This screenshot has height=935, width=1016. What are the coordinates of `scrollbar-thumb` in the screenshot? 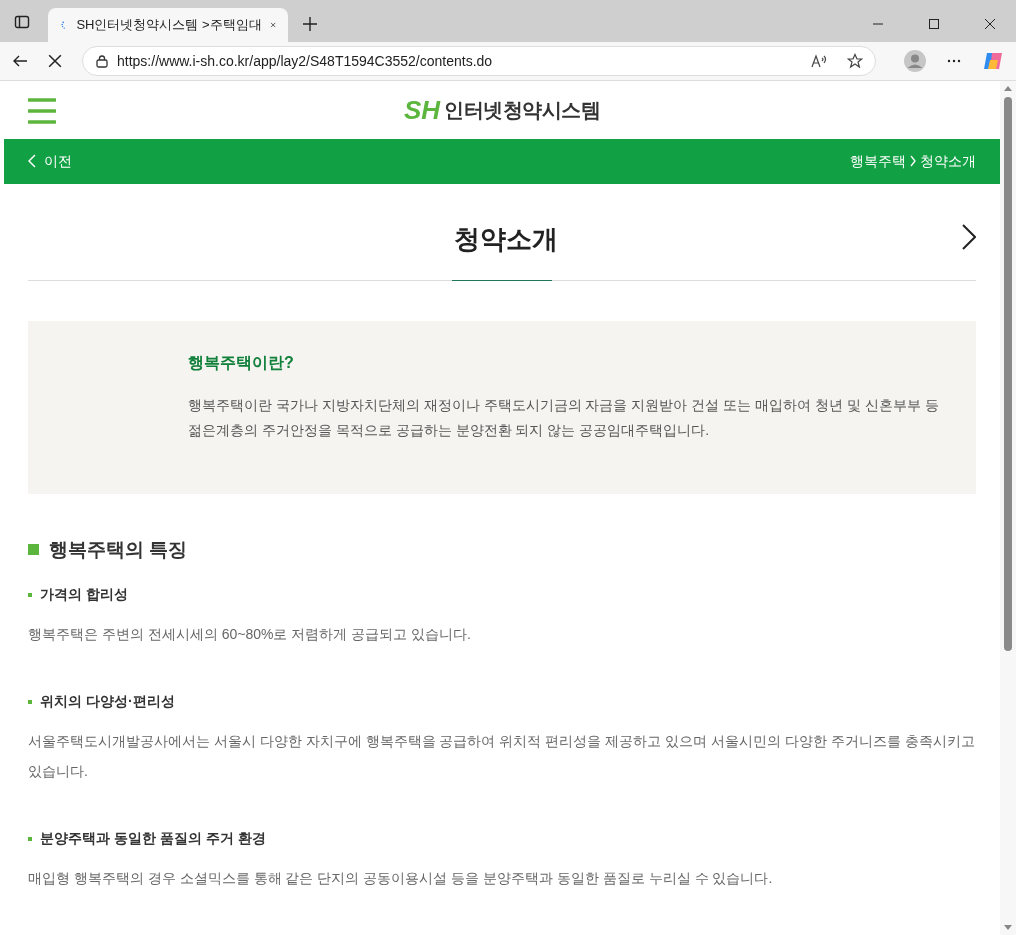 It's located at (1008, 374).